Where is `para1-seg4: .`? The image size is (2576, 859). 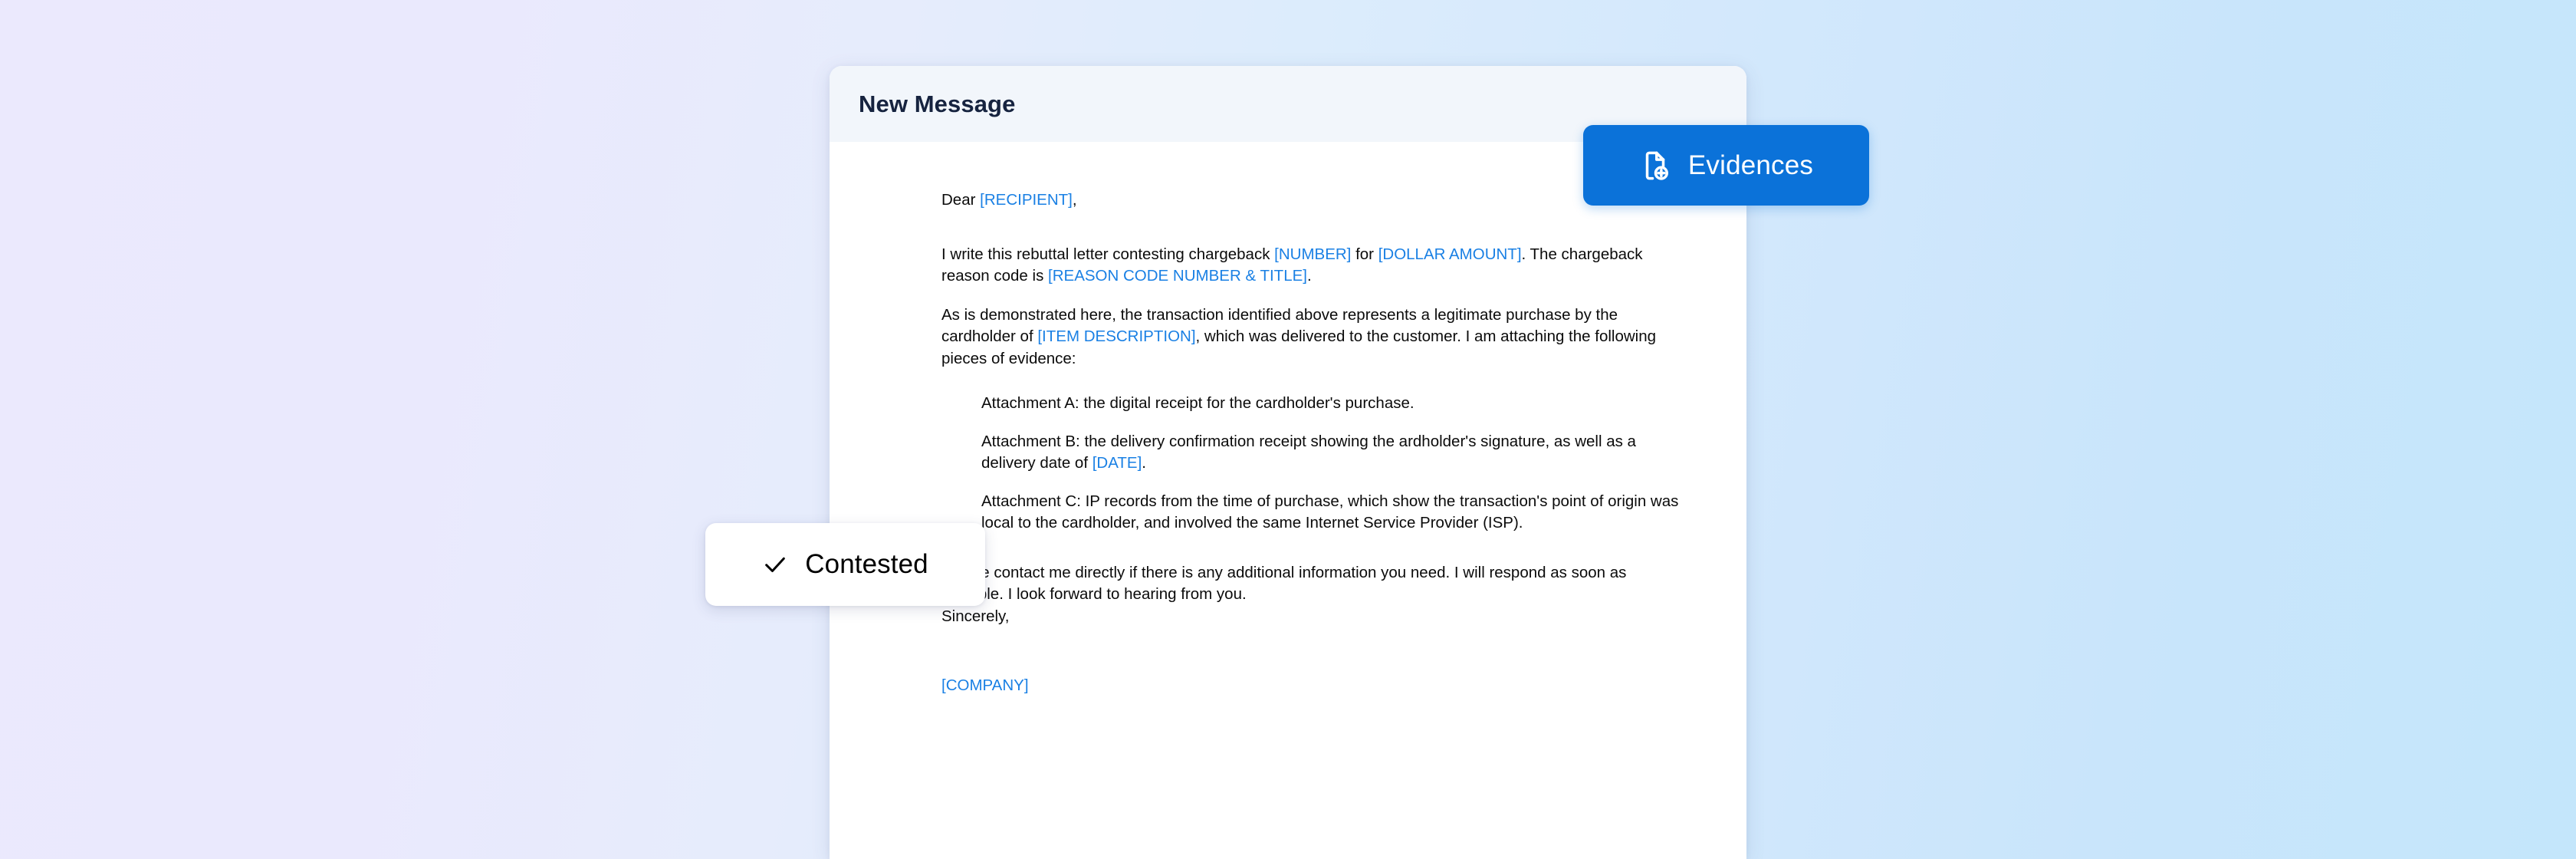
para1-seg4: . is located at coordinates (1309, 276).